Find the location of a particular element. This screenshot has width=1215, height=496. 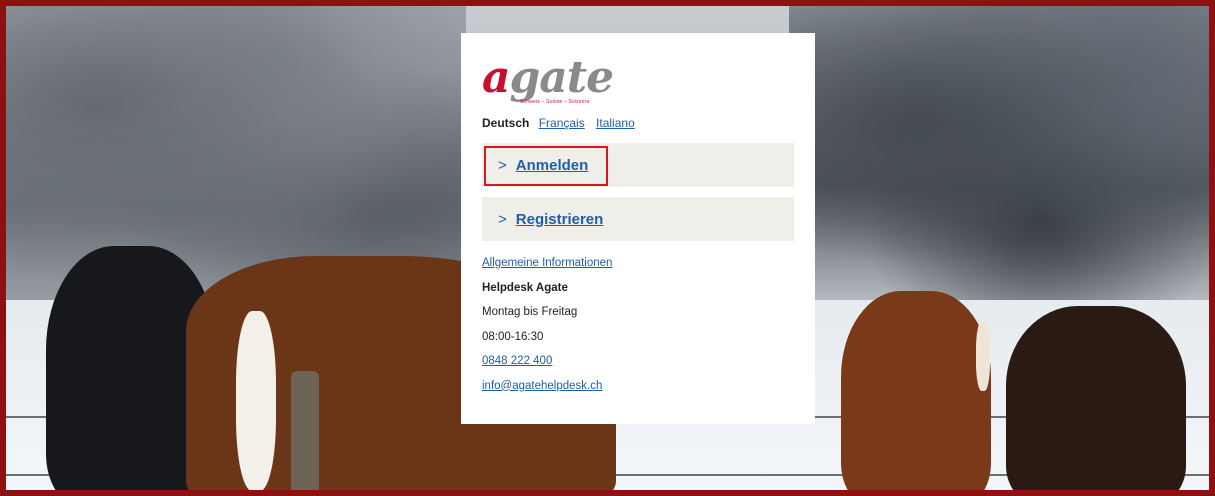

chestnut-horse-right is located at coordinates (916, 390).